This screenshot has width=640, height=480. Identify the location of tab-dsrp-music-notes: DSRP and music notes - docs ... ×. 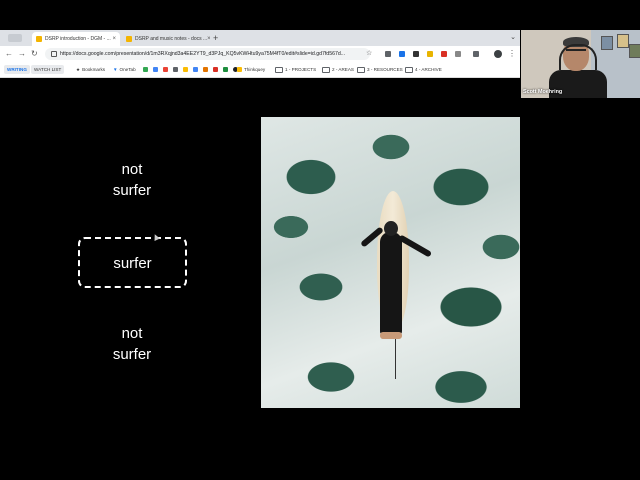
(166, 39).